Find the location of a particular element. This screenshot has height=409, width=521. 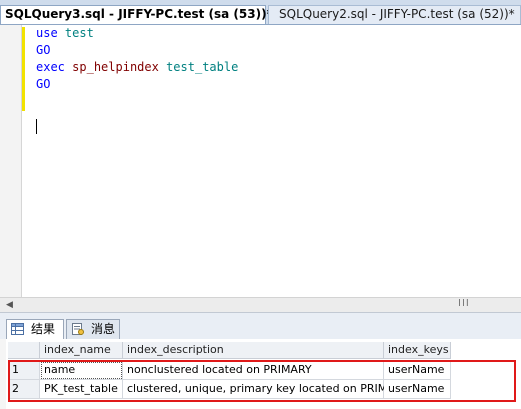

keyword-use: use is located at coordinates (47, 33).